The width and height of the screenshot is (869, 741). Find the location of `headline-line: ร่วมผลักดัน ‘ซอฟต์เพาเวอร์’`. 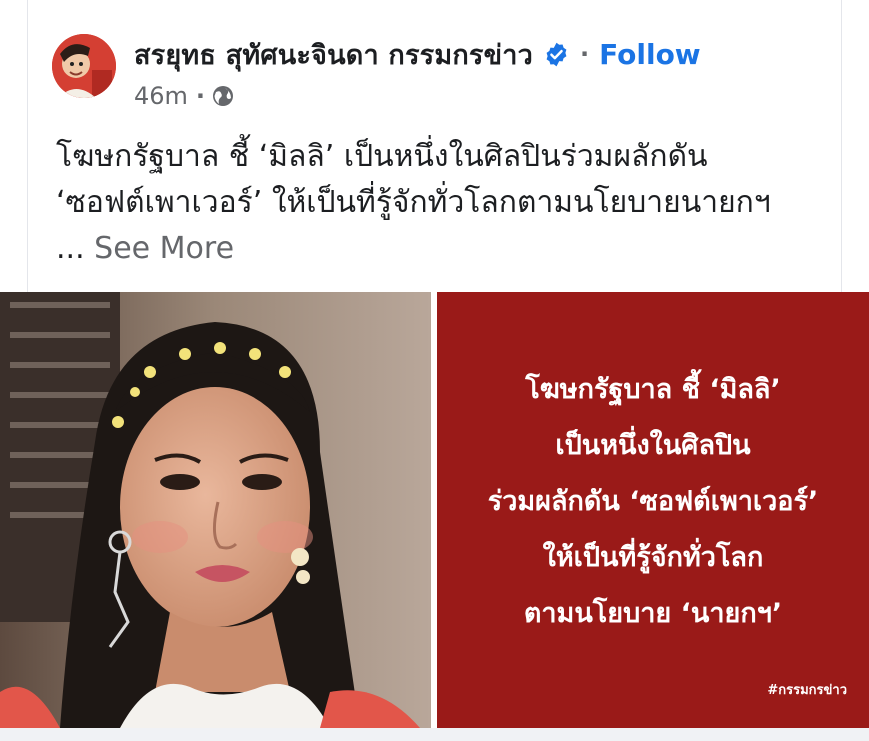

headline-line: ร่วมผลักดัน ‘ซอฟต์เพาเวอร์’ is located at coordinates (653, 501).